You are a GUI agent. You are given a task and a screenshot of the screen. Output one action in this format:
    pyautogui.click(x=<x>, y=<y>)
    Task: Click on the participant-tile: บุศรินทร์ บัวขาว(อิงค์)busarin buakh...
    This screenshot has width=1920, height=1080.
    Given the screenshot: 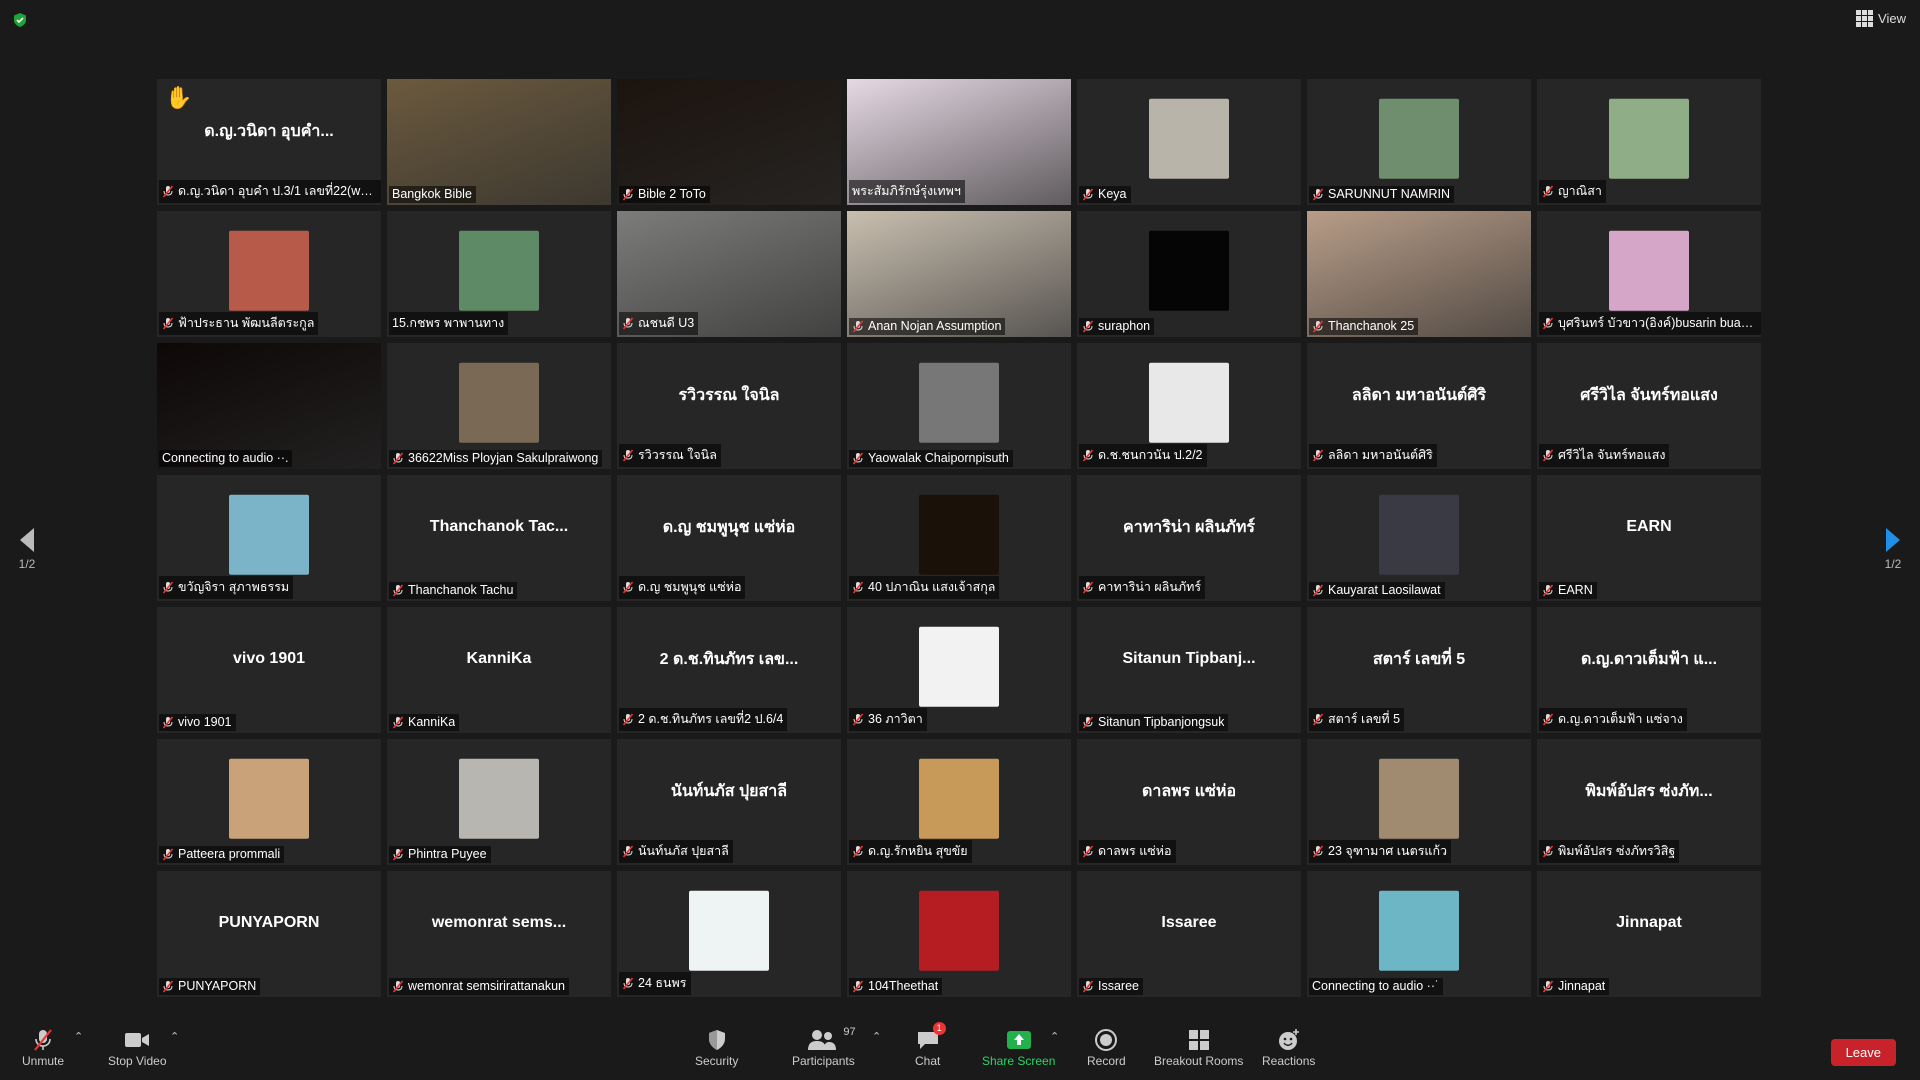 What is the action you would take?
    pyautogui.click(x=1649, y=274)
    